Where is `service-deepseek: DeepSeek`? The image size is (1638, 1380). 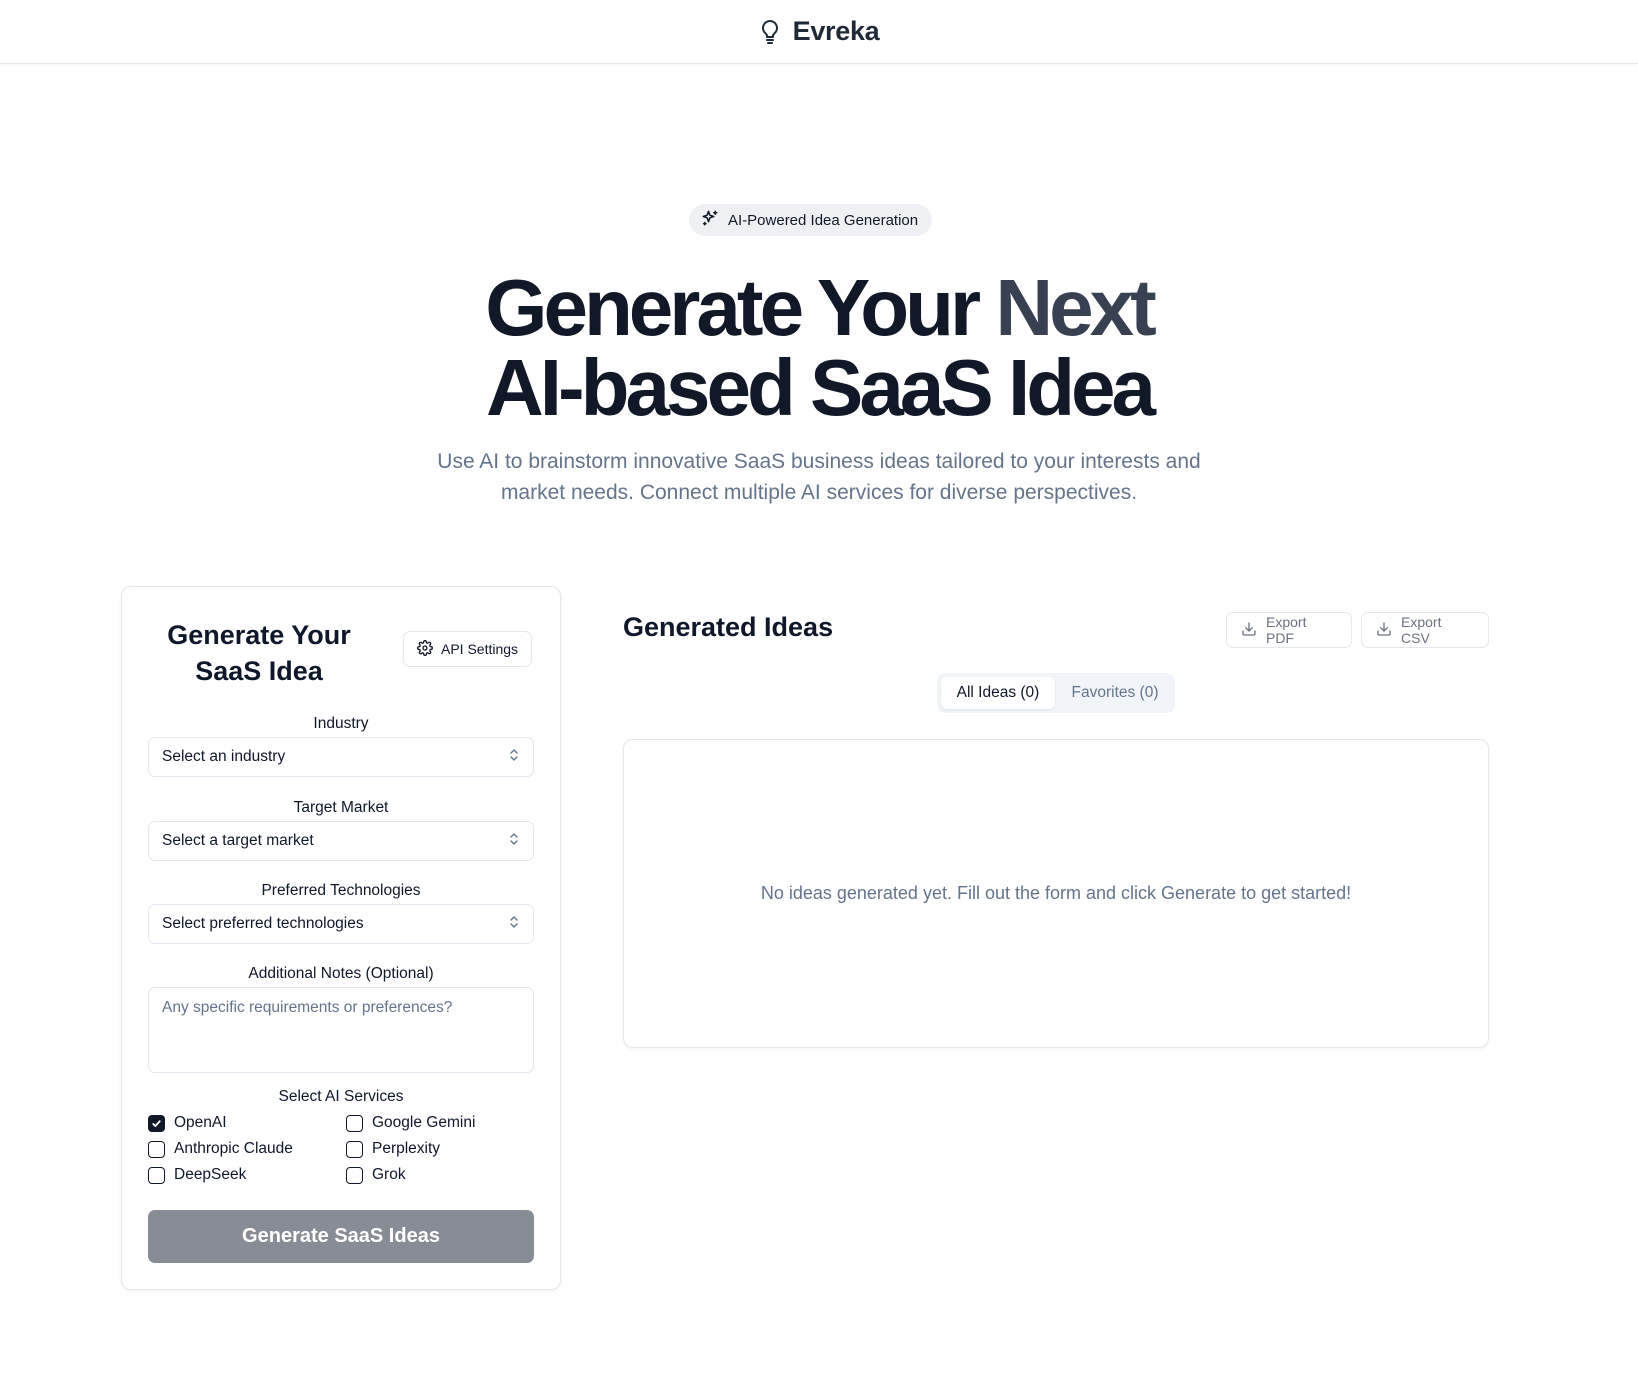 service-deepseek: DeepSeek is located at coordinates (247, 1175).